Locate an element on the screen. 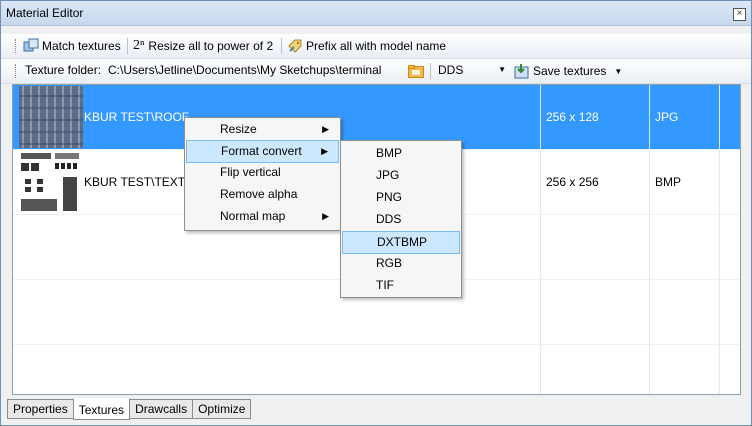 The image size is (752, 426). submenu-item-label: TIF is located at coordinates (385, 285).